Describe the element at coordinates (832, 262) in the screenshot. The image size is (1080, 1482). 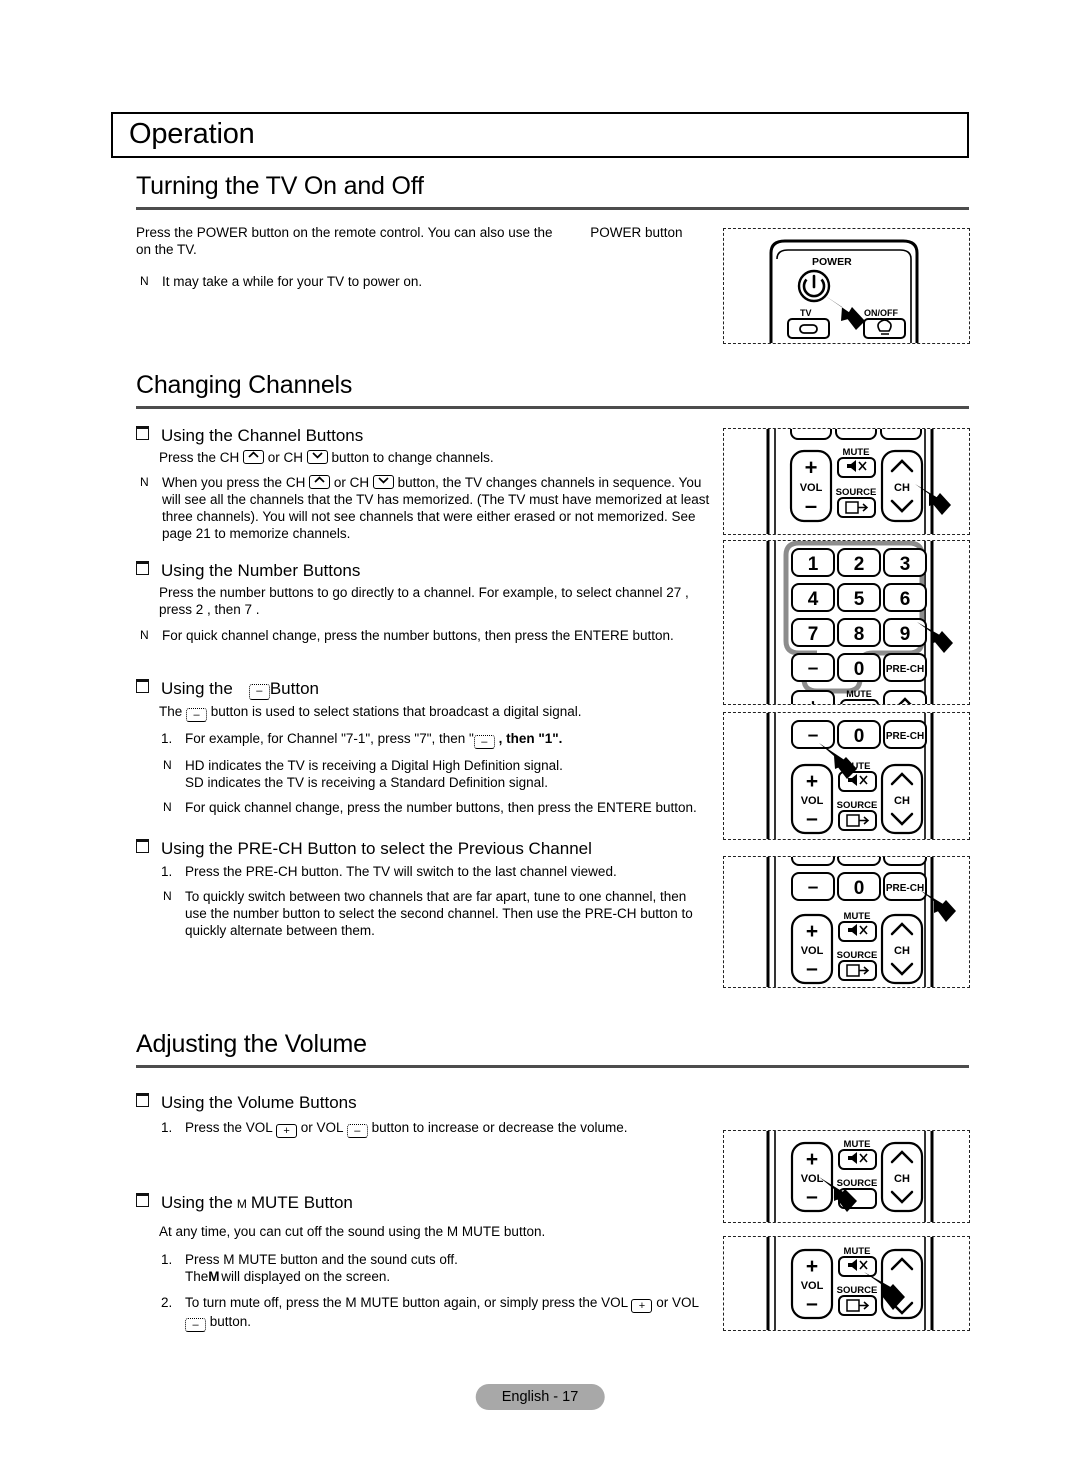
I see `svg-text: POWER` at that location.